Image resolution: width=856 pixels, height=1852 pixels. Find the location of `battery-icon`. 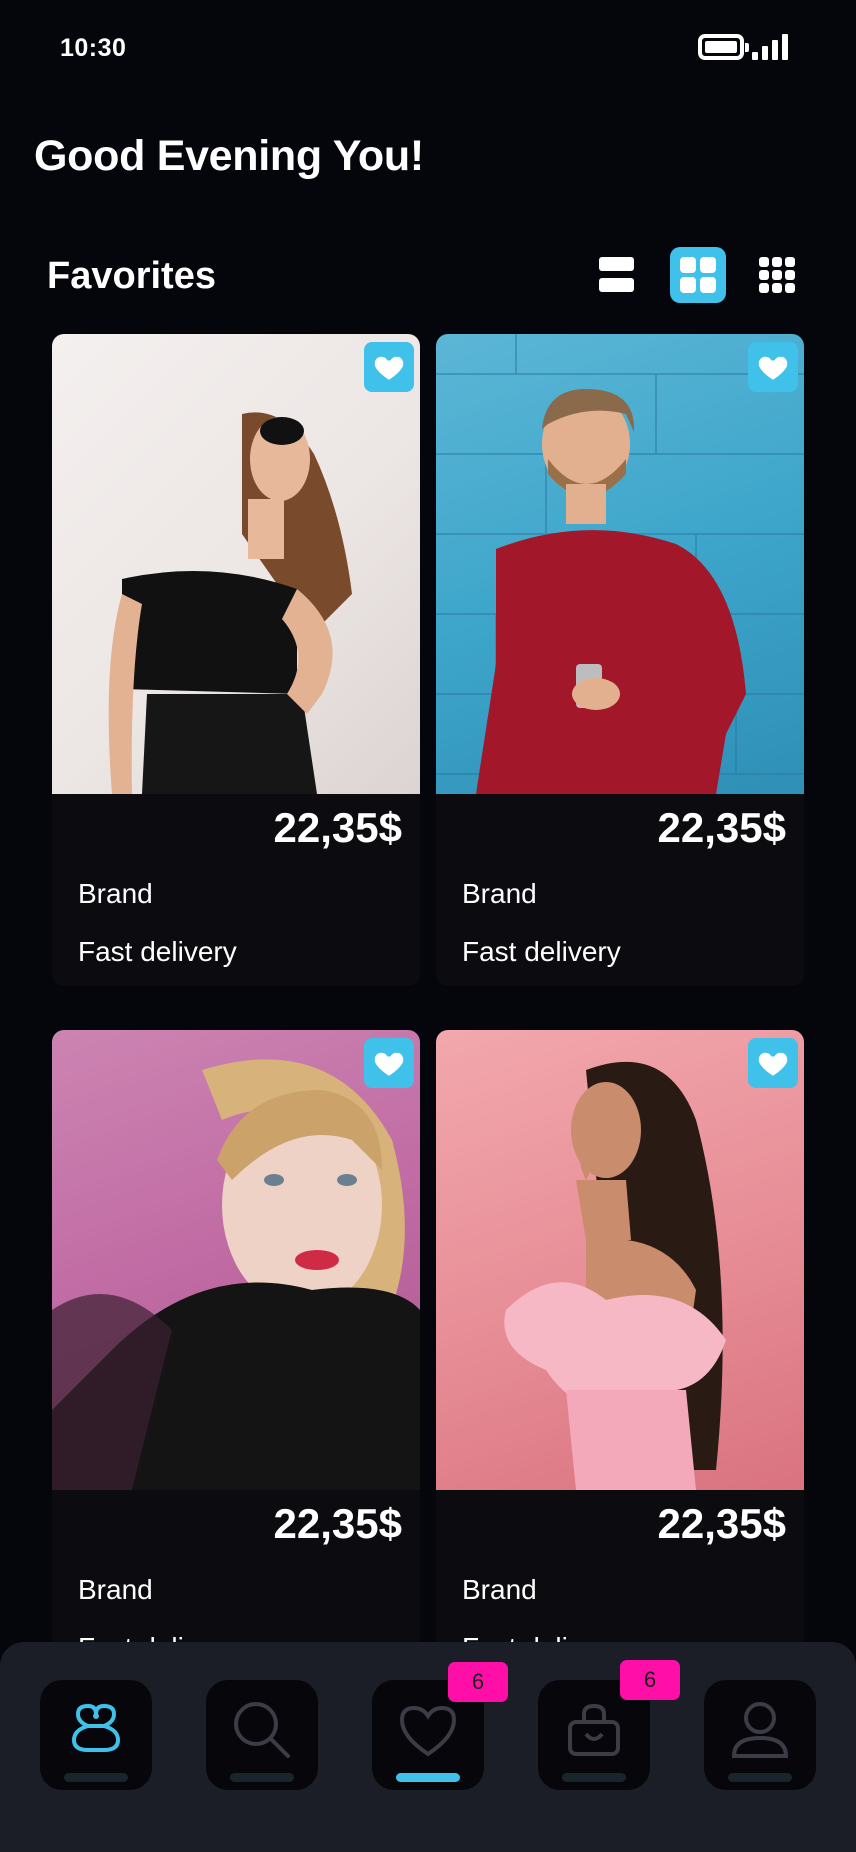

battery-icon is located at coordinates (723, 47).